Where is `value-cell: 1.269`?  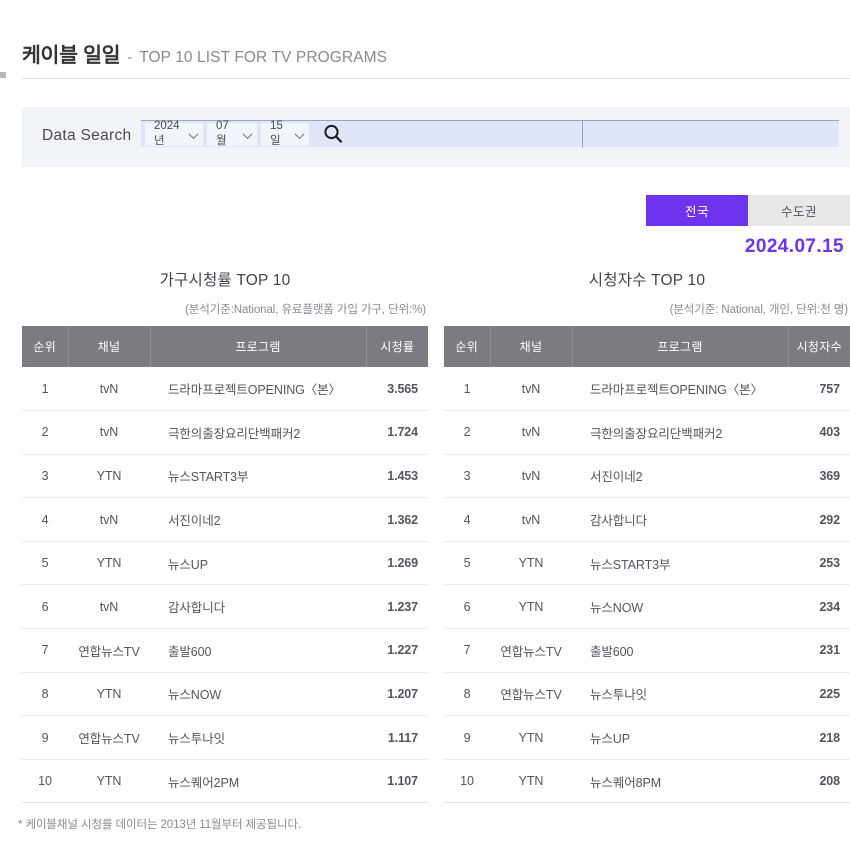
value-cell: 1.269 is located at coordinates (397, 563).